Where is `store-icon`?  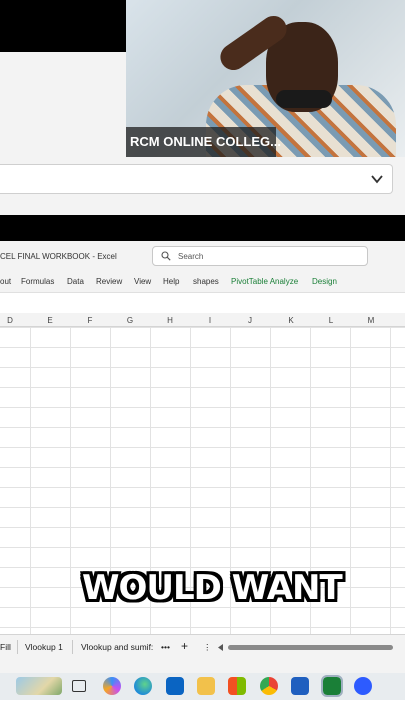
store-icon is located at coordinates (237, 686).